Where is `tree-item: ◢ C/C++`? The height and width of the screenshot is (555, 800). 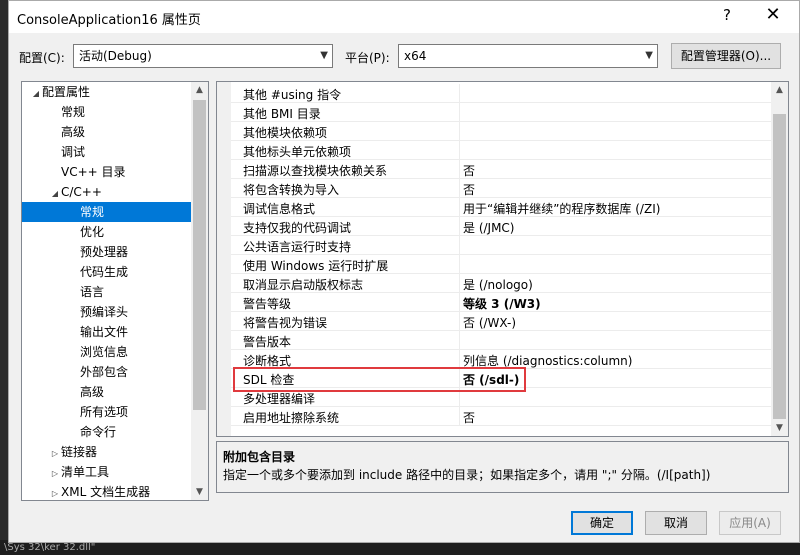
tree-item: ◢ C/C++ is located at coordinates (75, 192).